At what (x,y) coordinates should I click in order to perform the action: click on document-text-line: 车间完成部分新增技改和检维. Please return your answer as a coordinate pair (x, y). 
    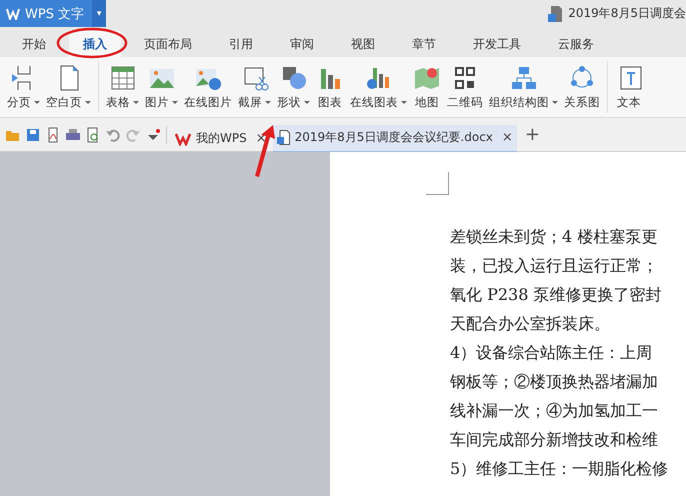
    Looking at the image, I should click on (554, 440).